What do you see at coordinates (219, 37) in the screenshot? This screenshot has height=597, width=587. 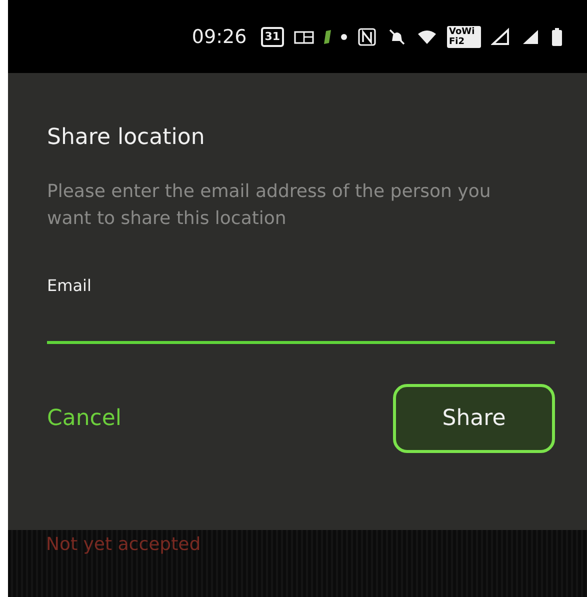 I see `clock: 09:26` at bounding box center [219, 37].